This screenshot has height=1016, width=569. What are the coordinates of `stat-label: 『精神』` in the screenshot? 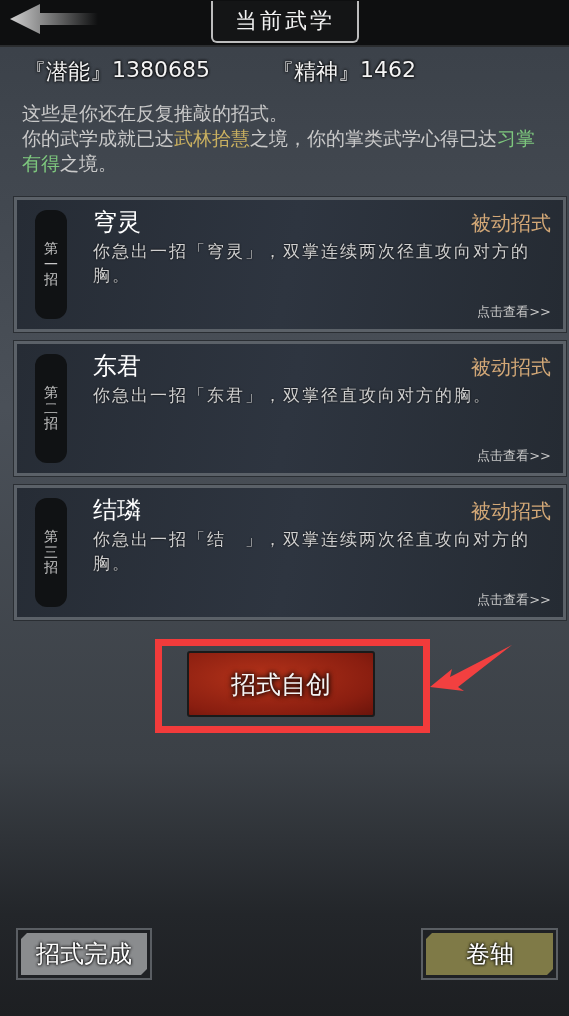 It's located at (316, 72).